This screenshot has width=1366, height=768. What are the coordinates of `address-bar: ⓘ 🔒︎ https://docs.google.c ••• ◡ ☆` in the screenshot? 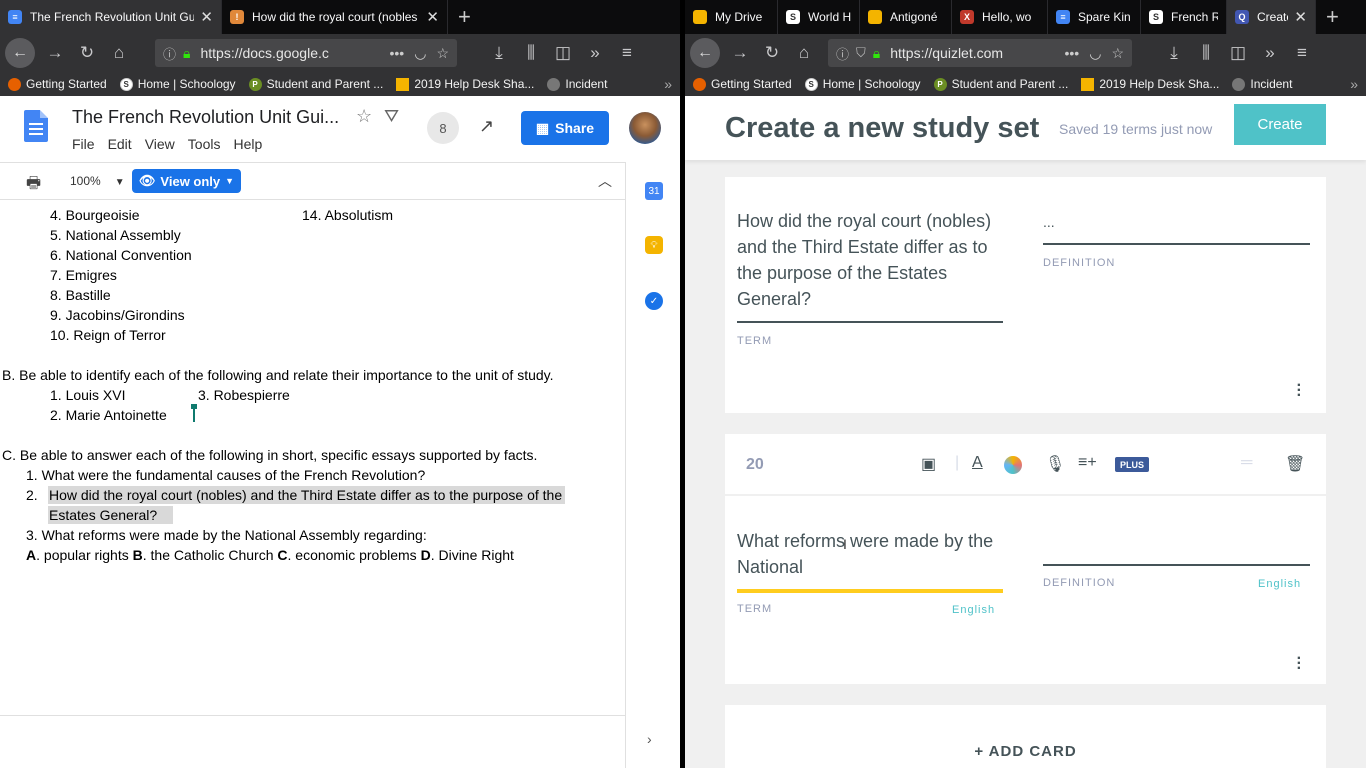 It's located at (306, 53).